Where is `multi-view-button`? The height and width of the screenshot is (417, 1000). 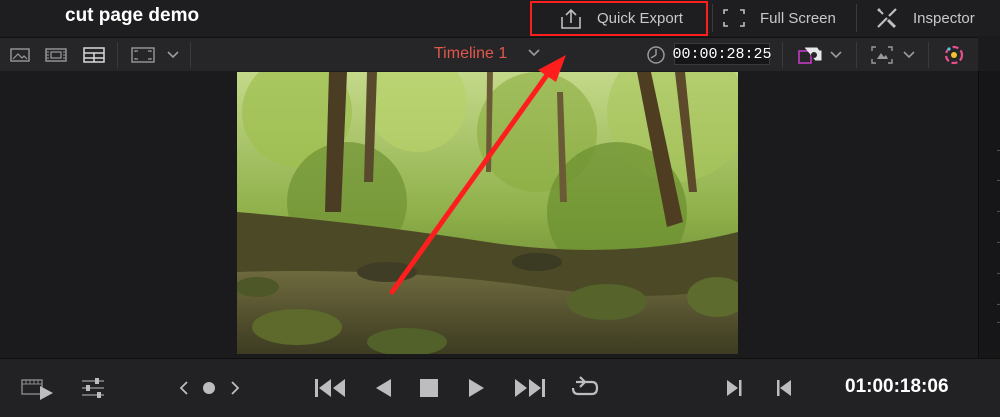 multi-view-button is located at coordinates (94, 54).